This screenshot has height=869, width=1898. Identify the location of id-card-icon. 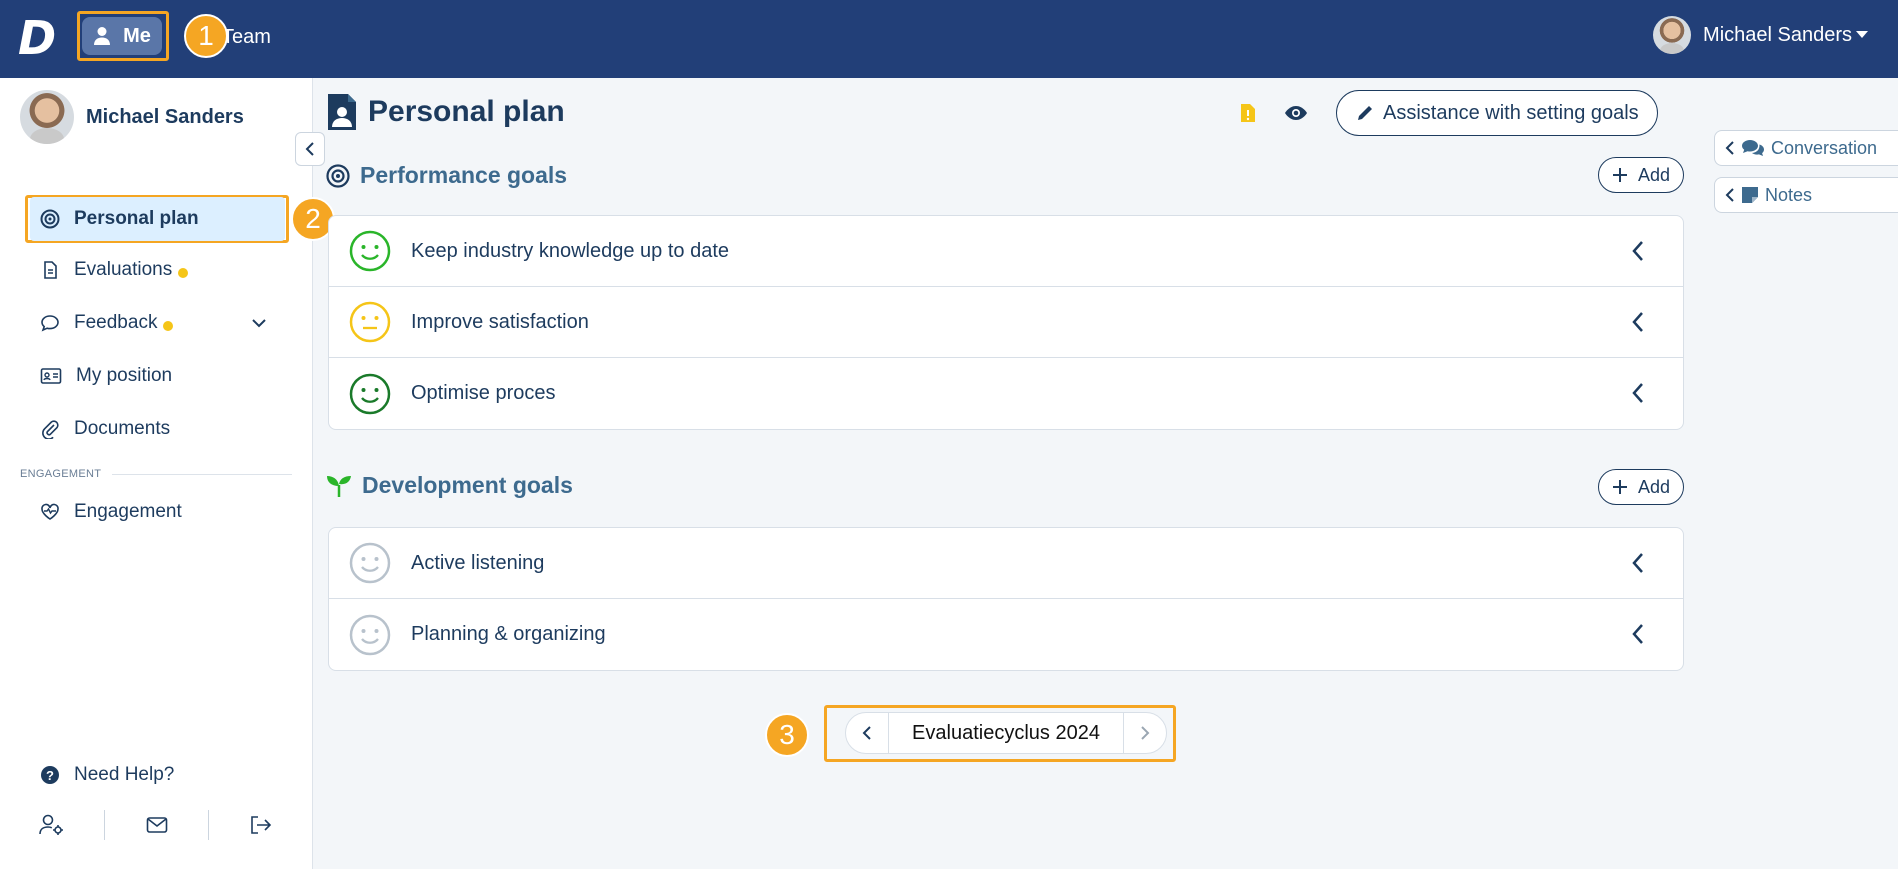
(51, 376).